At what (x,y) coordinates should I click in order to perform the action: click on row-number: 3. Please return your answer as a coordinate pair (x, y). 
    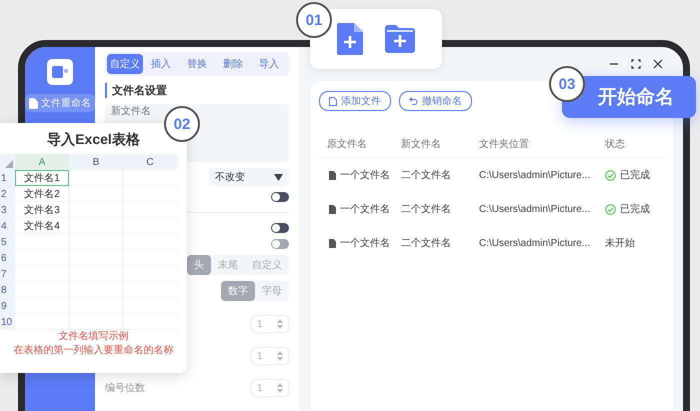
    Looking at the image, I should click on (7, 210).